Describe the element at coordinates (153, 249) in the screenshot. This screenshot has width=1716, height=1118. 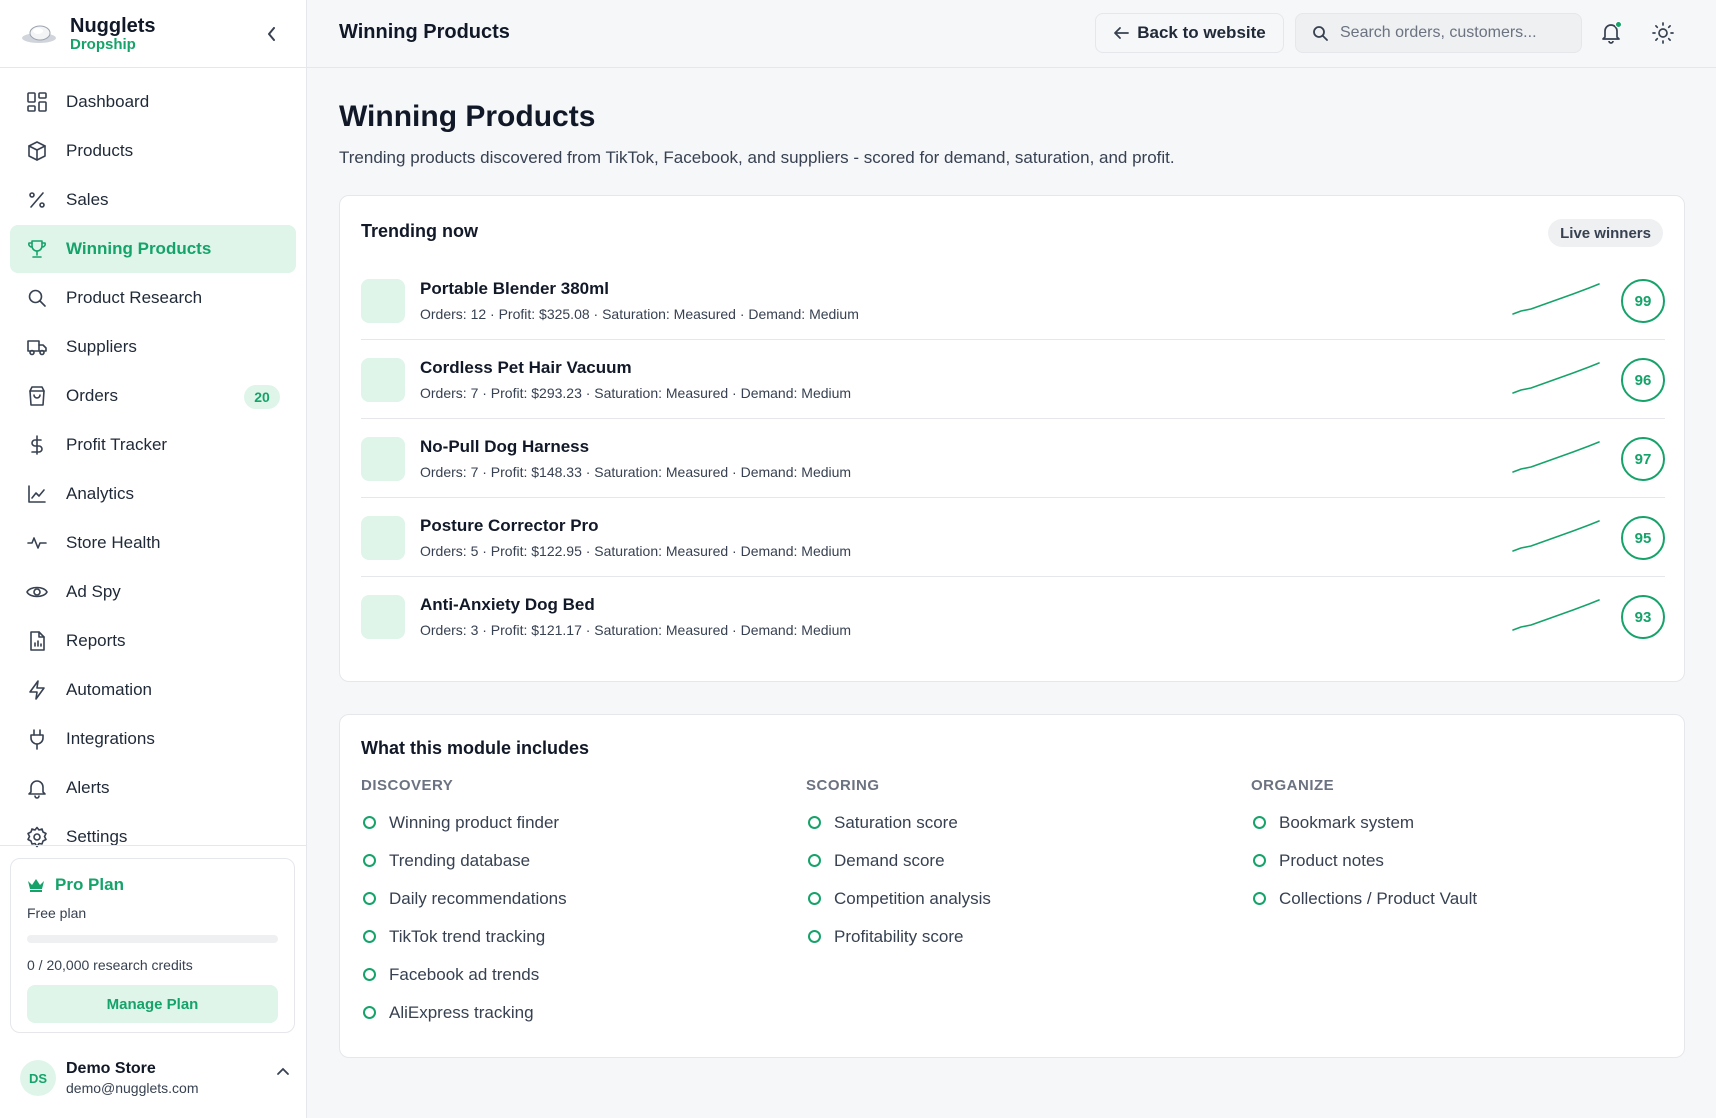
I see `sidebar-item-winning-products: Winning Products` at that location.